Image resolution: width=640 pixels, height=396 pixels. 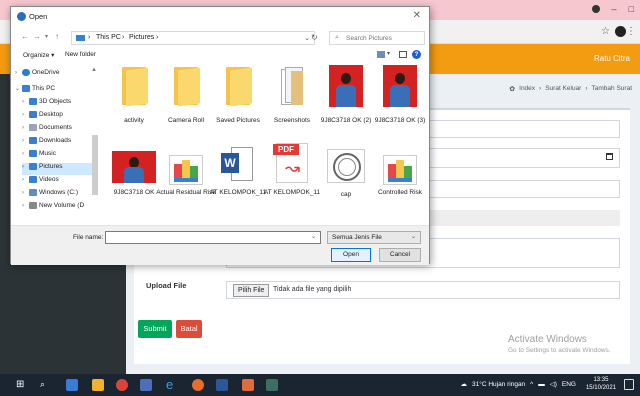 What do you see at coordinates (292, 170) in the screenshot?
I see `file-item-at-kelompok-pdf: PDF ↝ AT KELOMPOK_11` at bounding box center [292, 170].